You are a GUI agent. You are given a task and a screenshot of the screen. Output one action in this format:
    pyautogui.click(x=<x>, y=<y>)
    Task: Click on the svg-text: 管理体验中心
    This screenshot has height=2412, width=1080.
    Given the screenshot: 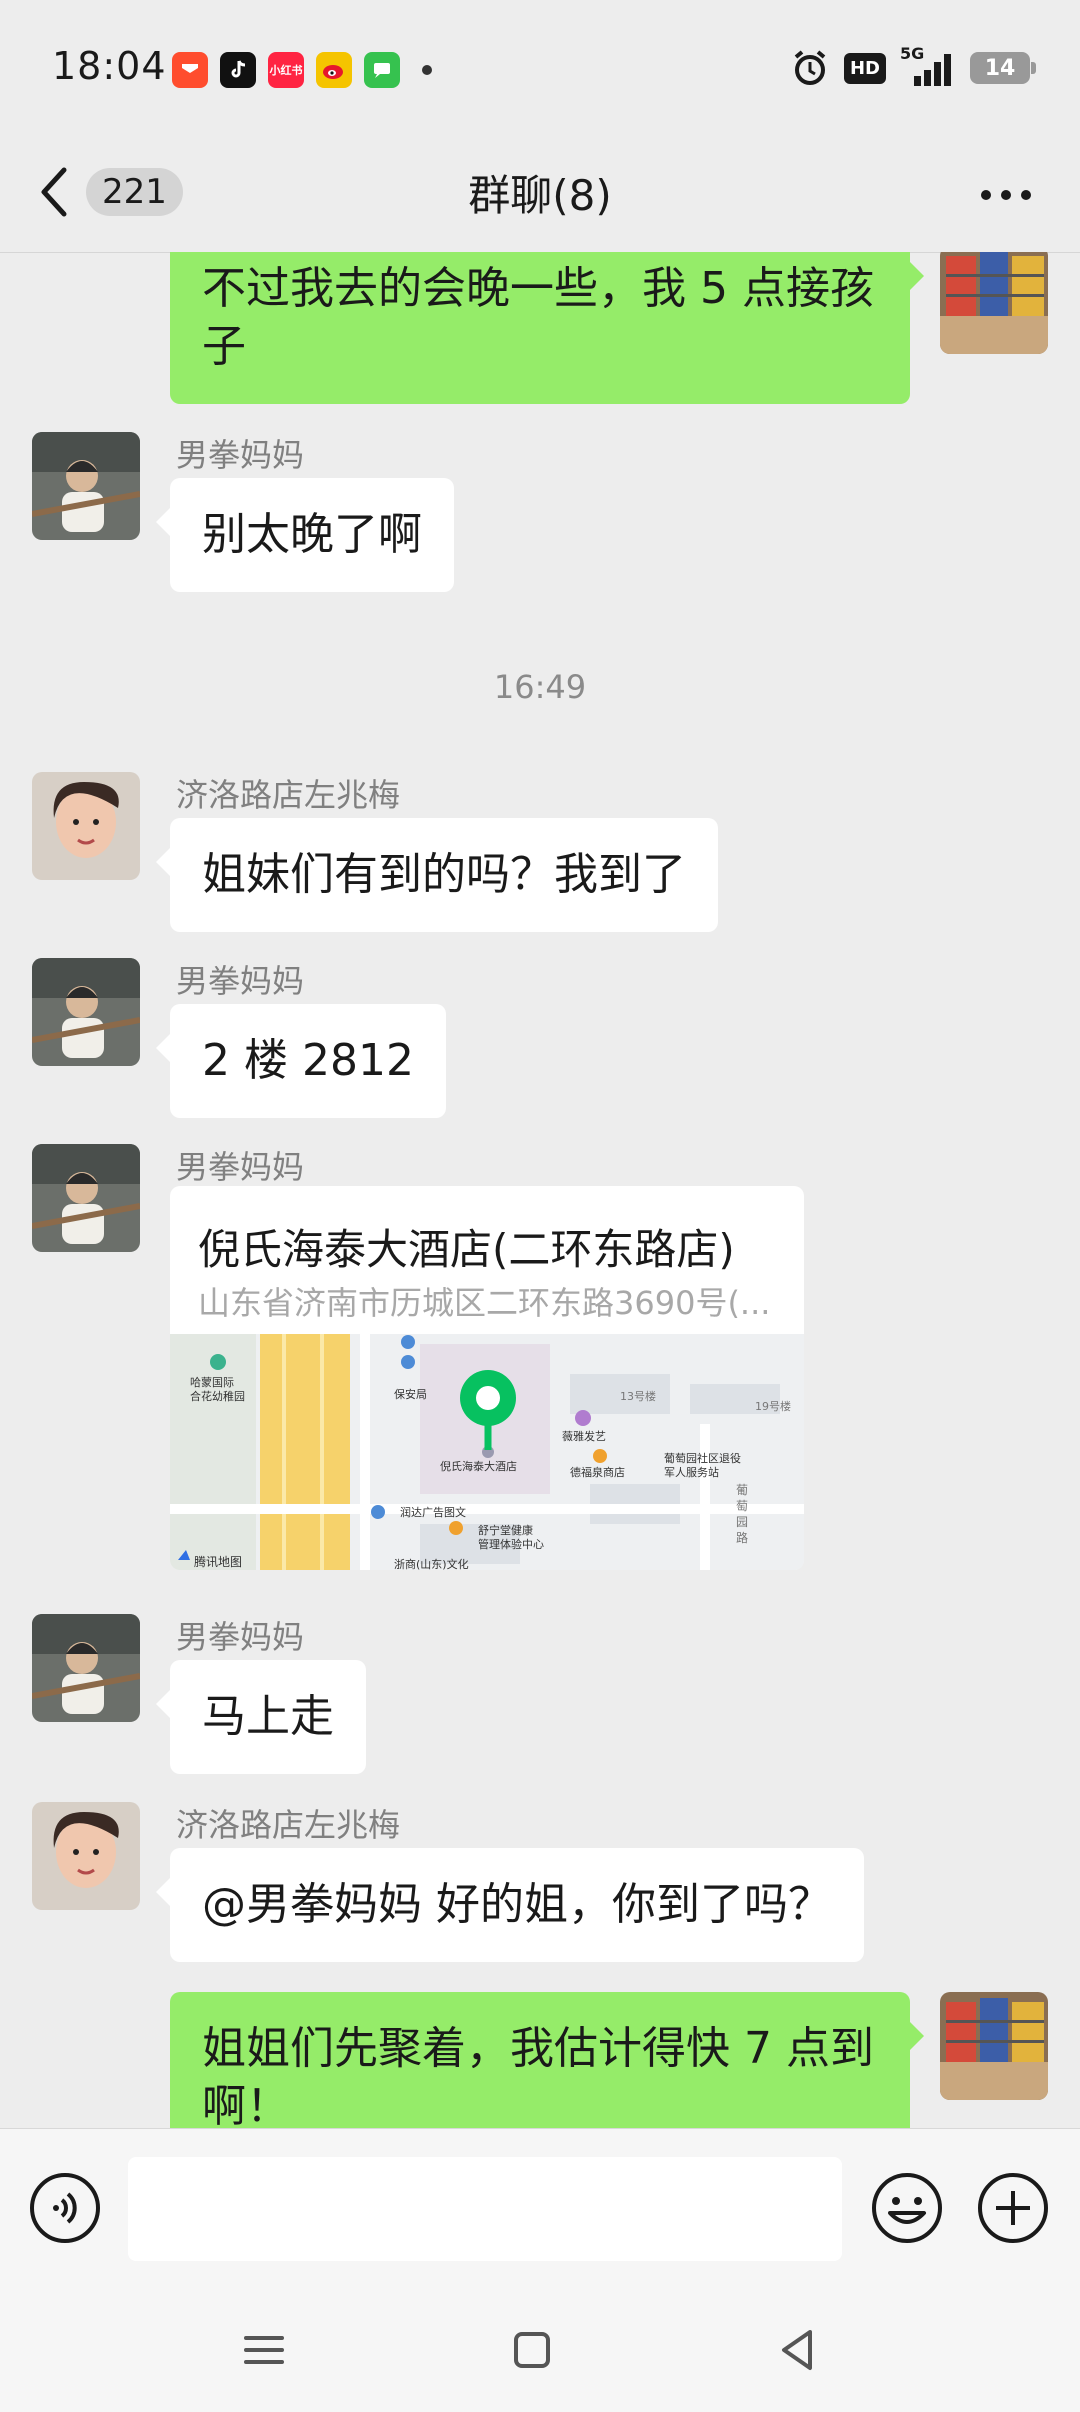 What is the action you would take?
    pyautogui.click(x=511, y=1544)
    